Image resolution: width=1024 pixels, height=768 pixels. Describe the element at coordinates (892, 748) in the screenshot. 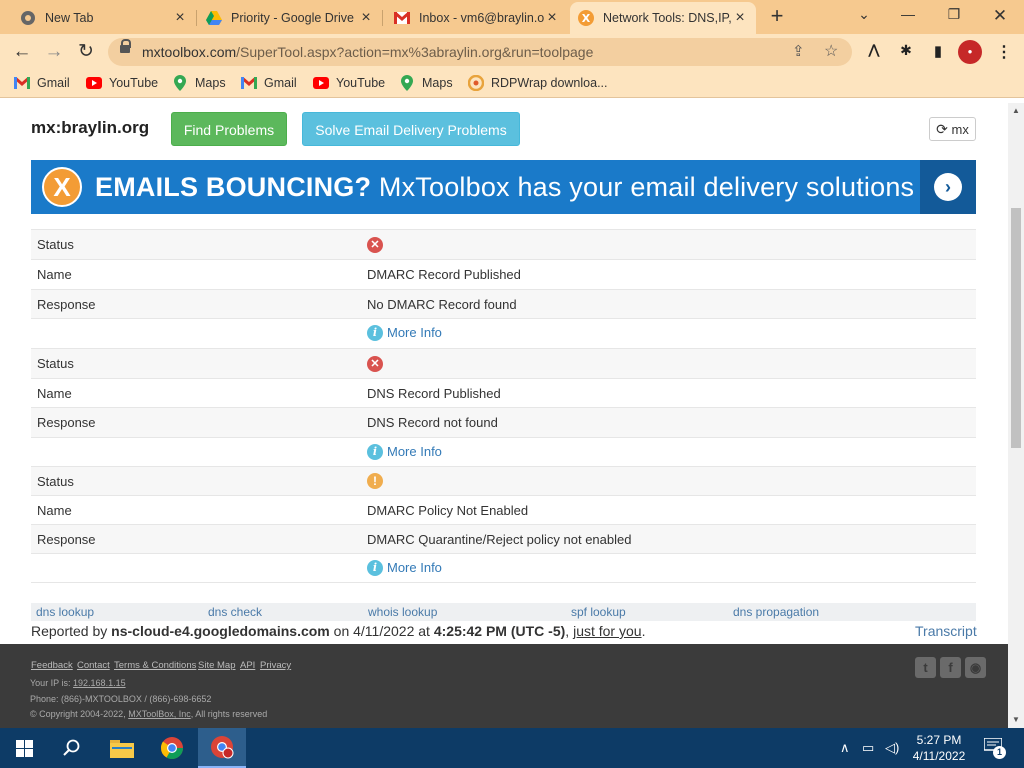

I see `volume-icon: ◁)` at that location.